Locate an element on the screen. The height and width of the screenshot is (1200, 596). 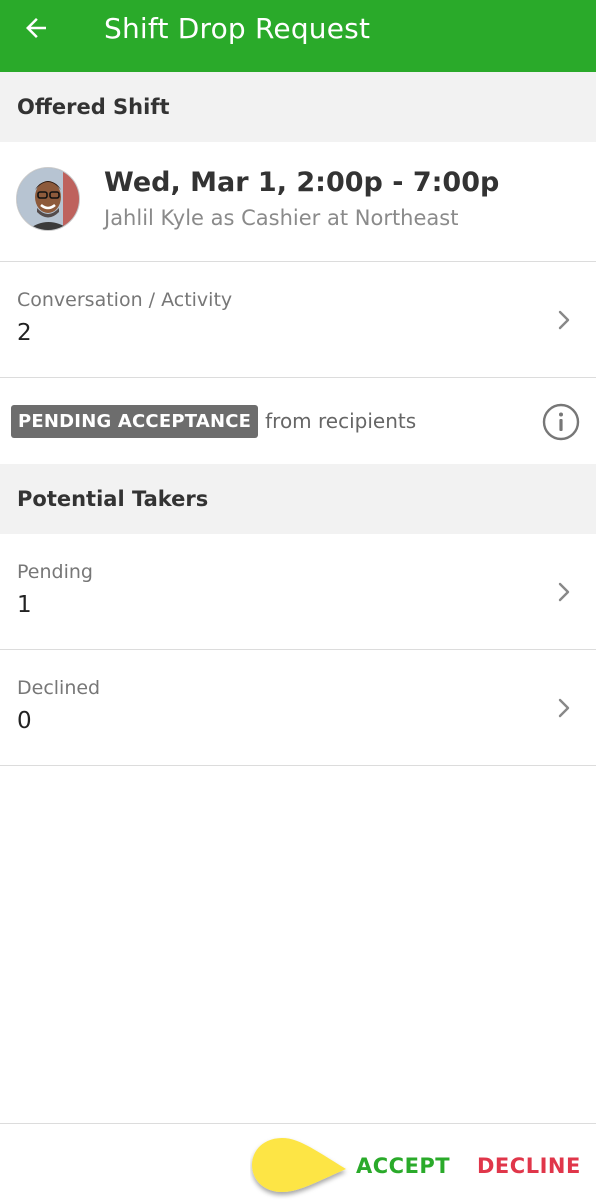
action-bar: ACCEPT DECLINE is located at coordinates (298, 1161).